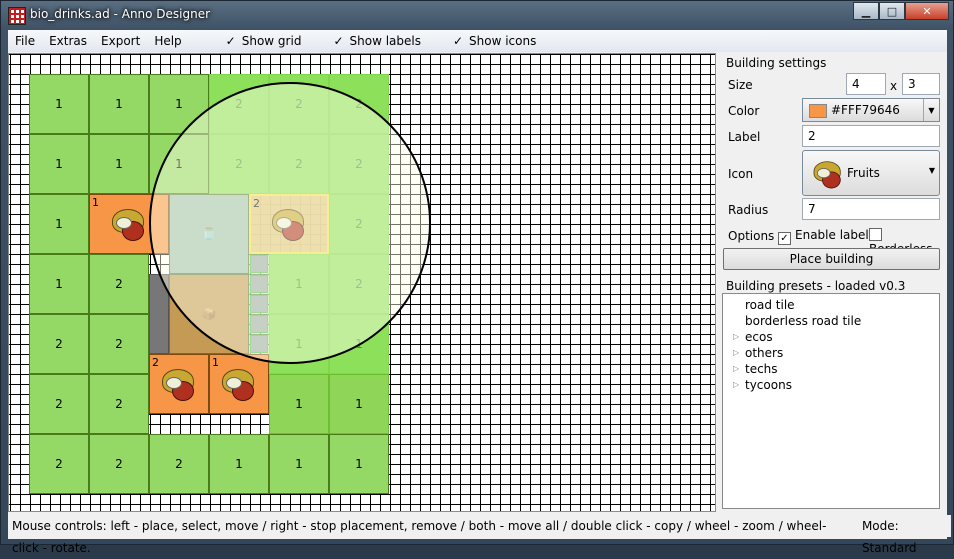 This screenshot has width=954, height=559. I want to click on menu-file: File, so click(25, 41).